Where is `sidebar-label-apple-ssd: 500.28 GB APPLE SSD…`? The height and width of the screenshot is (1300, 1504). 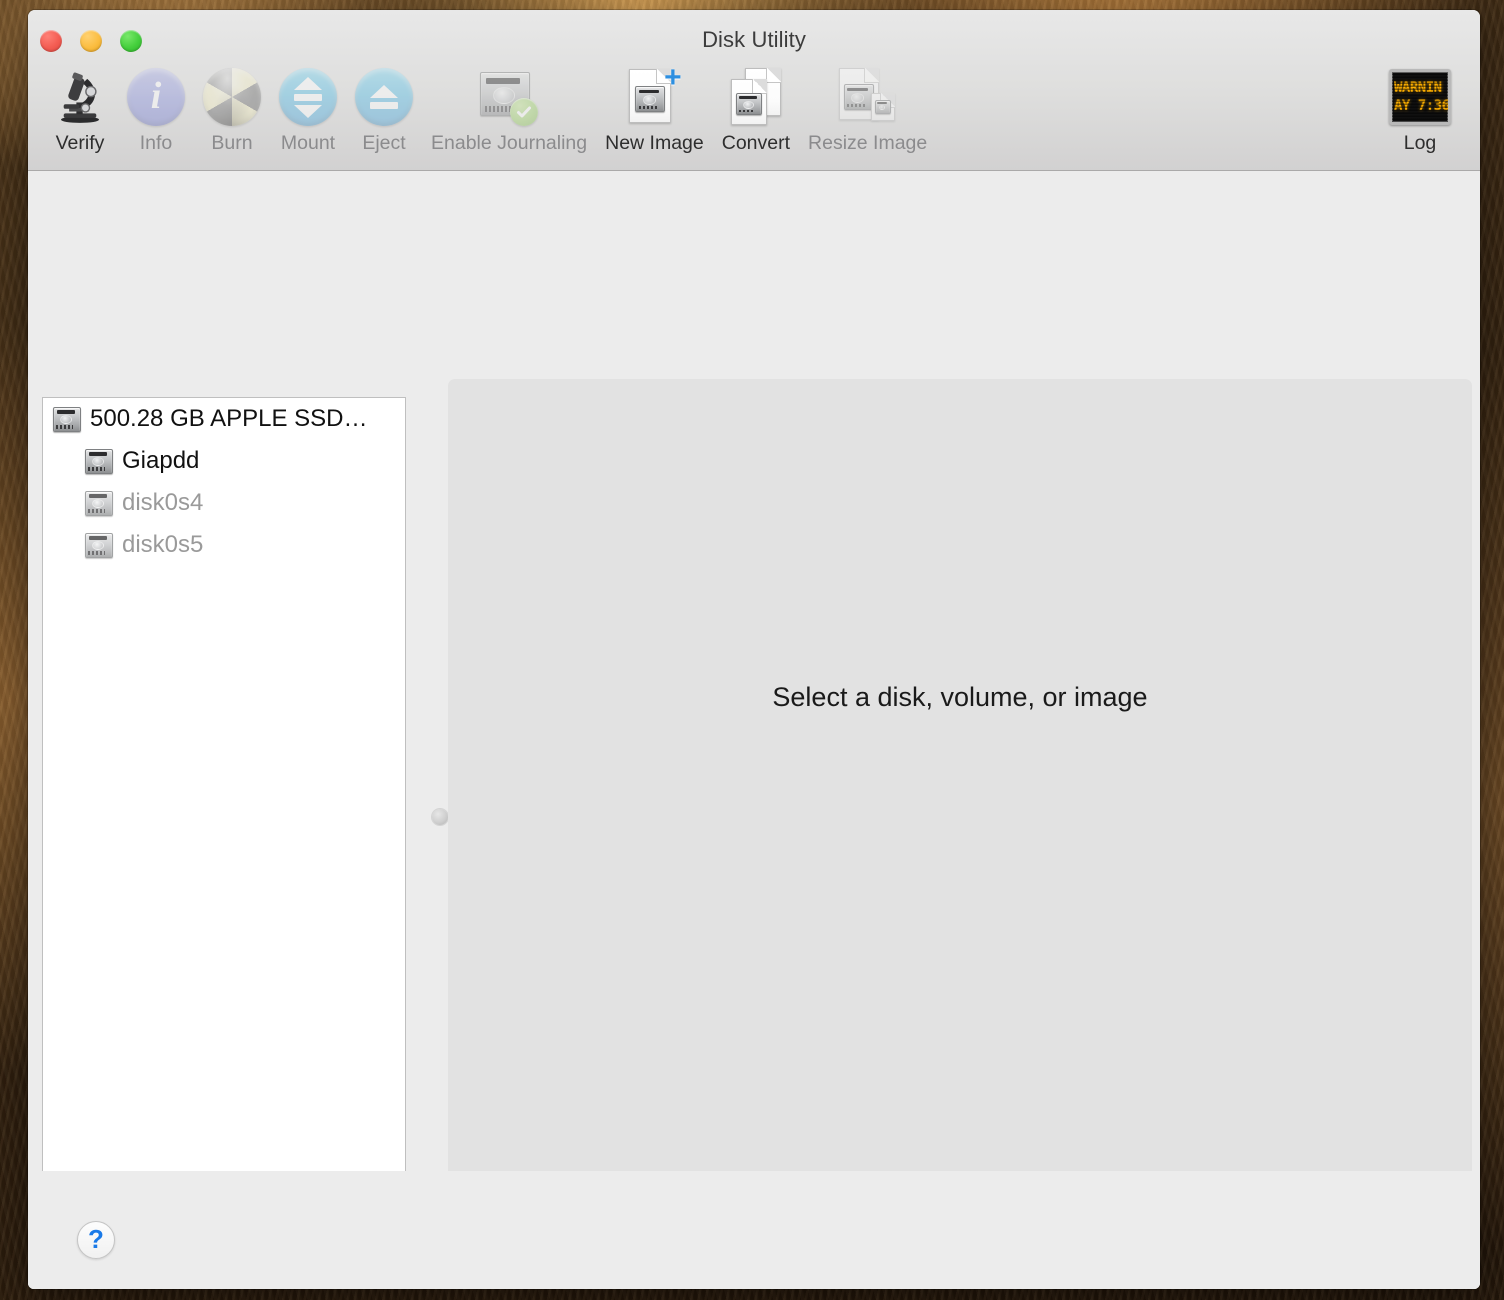
sidebar-label-apple-ssd: 500.28 GB APPLE SSD… is located at coordinates (229, 418).